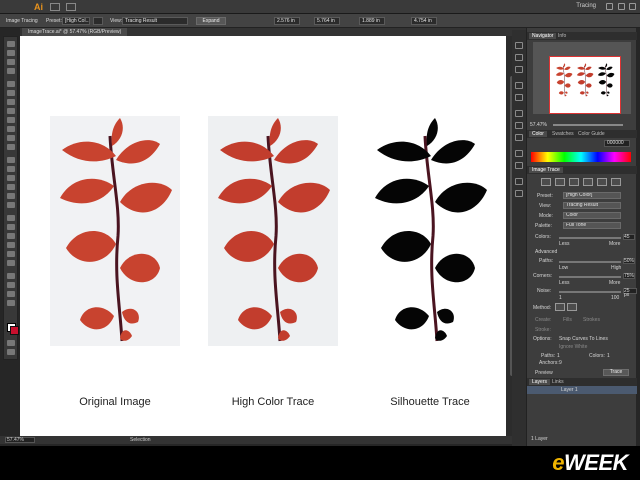 Image resolution: width=640 pixels, height=480 pixels. I want to click on line-tool-icon, so click(11, 102).